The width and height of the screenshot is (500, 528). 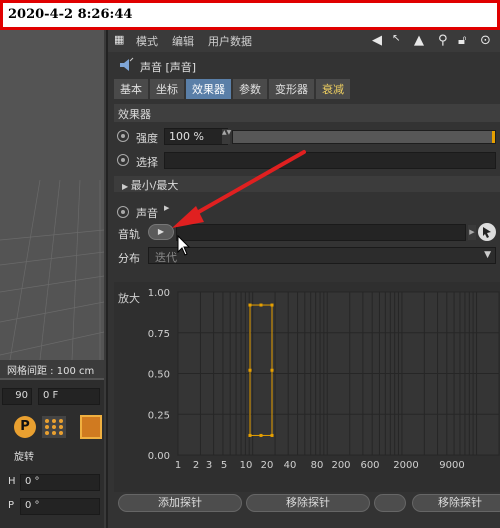 I want to click on distribution-value: 迭代, so click(x=166, y=257).